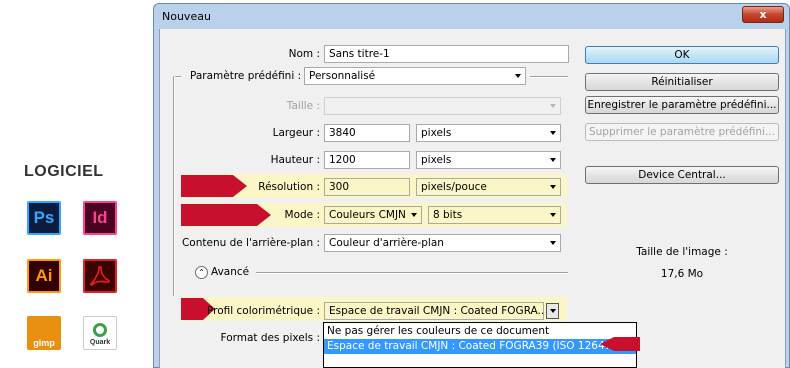 Image resolution: width=790 pixels, height=368 pixels. I want to click on bit-depth-select: 8 bits, so click(494, 215).